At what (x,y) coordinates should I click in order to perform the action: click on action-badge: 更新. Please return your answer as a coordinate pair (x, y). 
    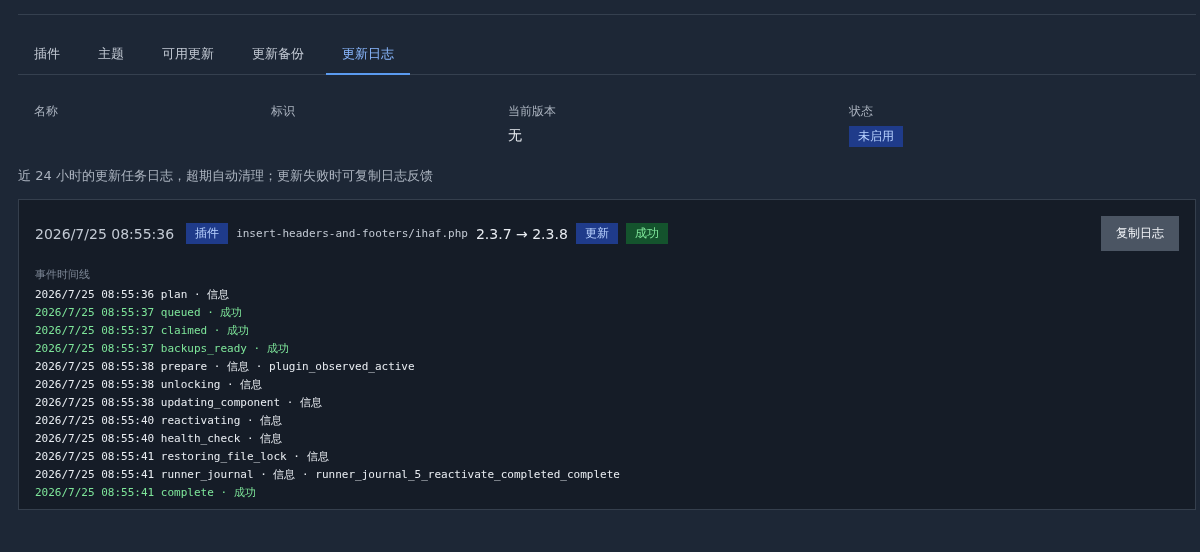
    Looking at the image, I should click on (596, 233).